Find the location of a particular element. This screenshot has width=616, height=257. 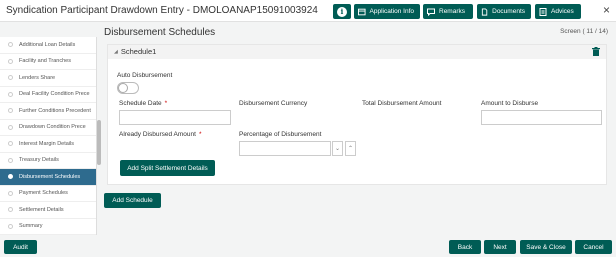

sidebar-item-deal-facility-condition: Deal Facility Condition Prece is located at coordinates (48, 95).